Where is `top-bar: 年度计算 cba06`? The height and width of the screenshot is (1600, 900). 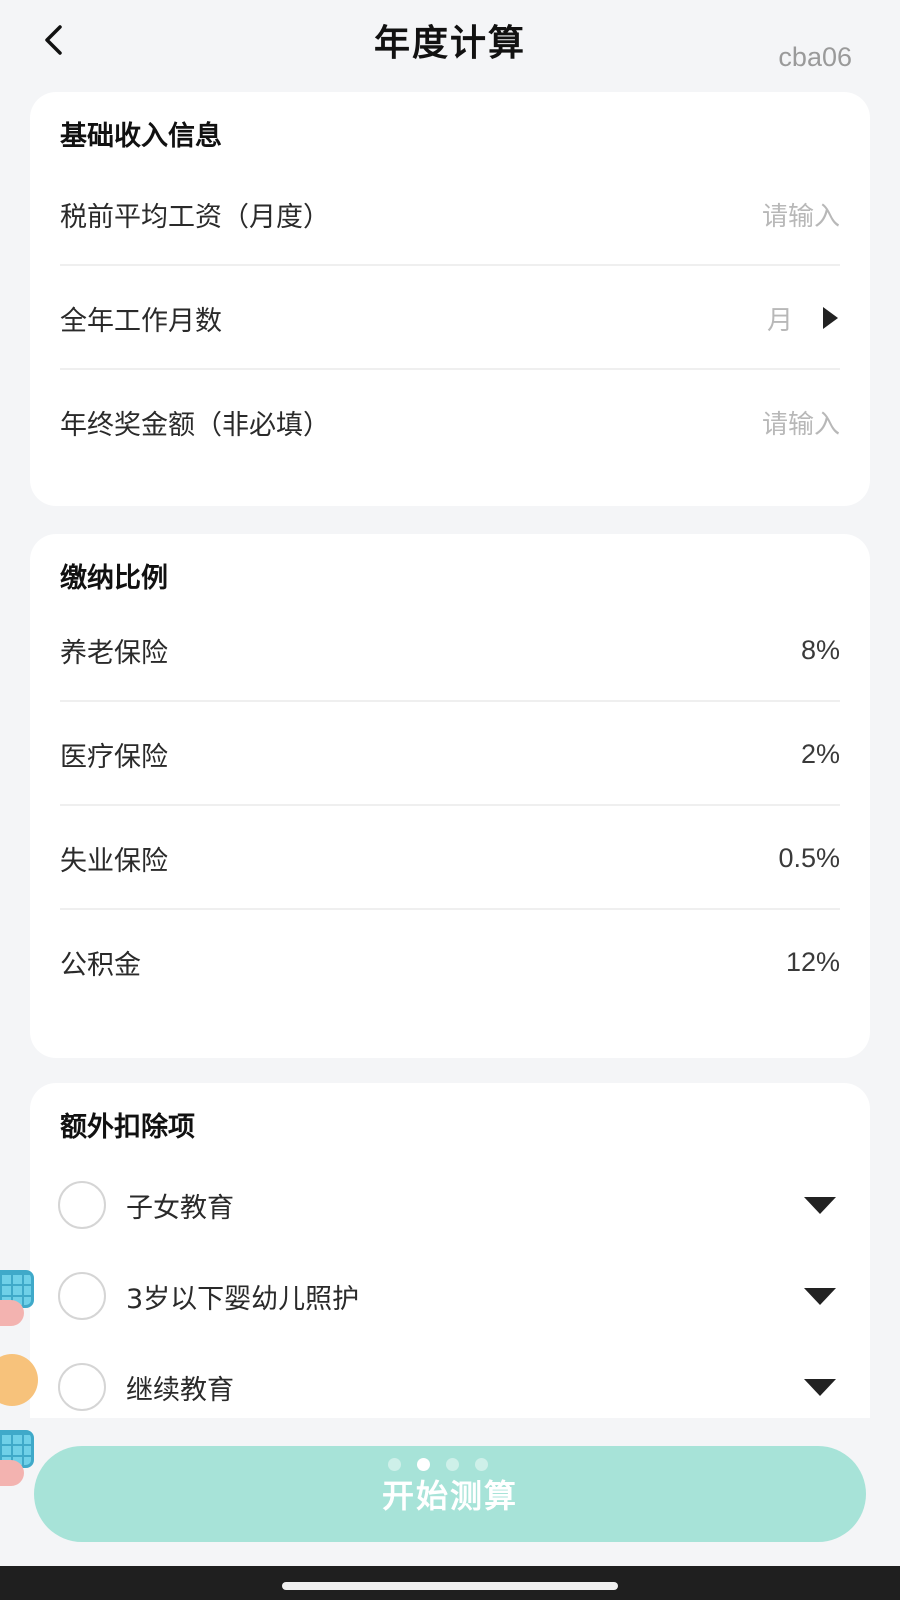 top-bar: 年度计算 cba06 is located at coordinates (450, 45).